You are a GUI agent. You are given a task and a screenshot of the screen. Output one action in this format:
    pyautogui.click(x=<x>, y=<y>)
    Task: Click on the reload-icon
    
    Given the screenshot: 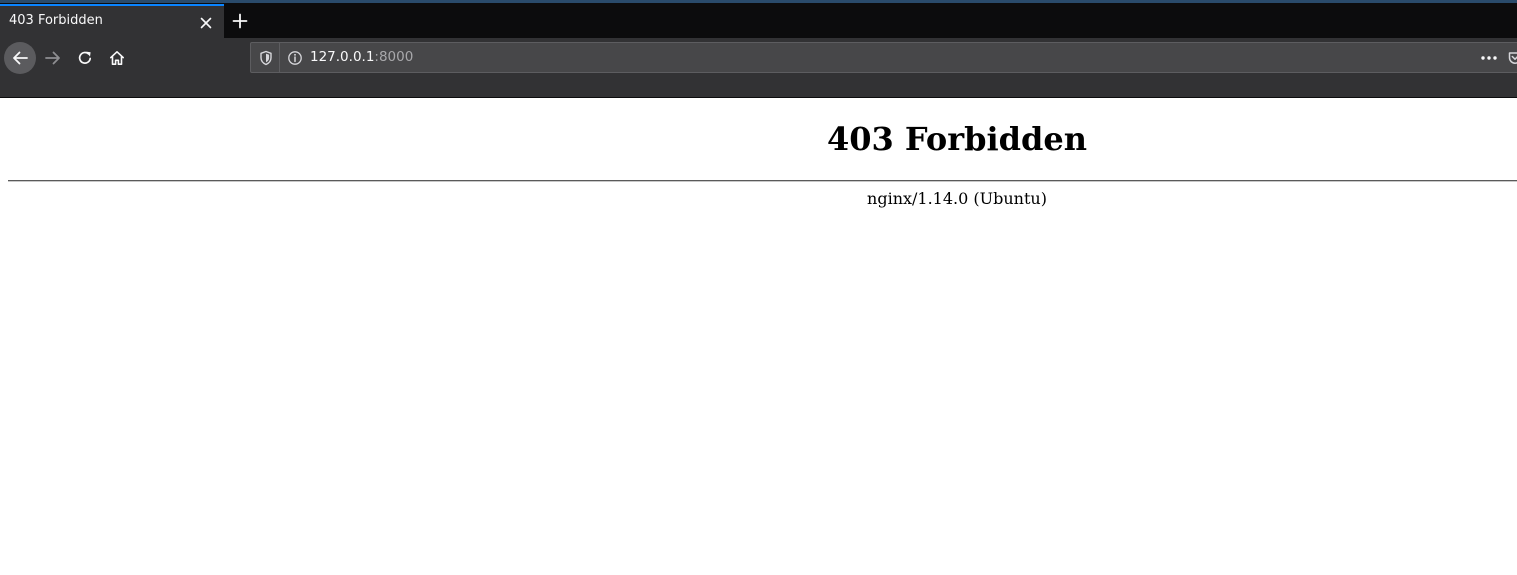 What is the action you would take?
    pyautogui.click(x=85, y=58)
    